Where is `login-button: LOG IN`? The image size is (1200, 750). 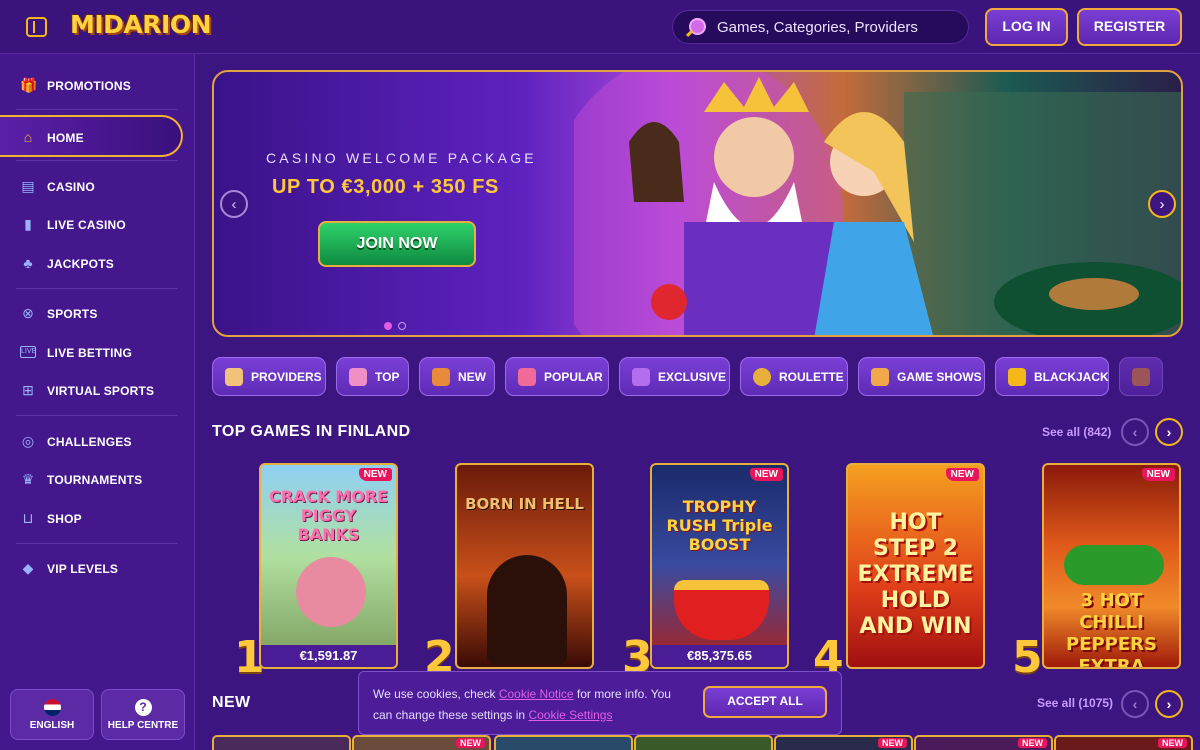
login-button: LOG IN is located at coordinates (1026, 27).